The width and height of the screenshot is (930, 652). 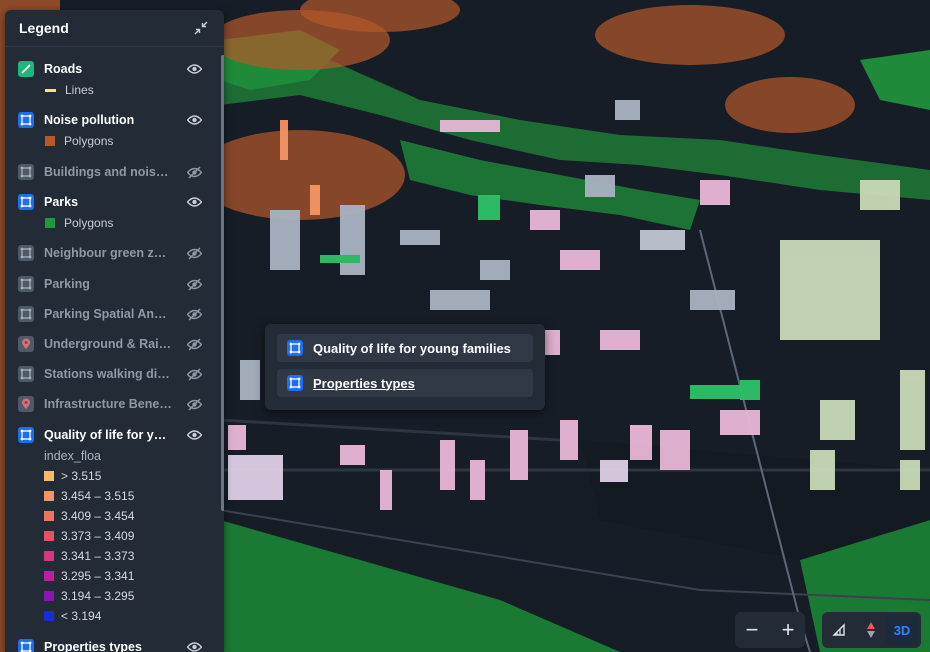 I want to click on class-item: 3.194 – 3.295, so click(x=114, y=596).